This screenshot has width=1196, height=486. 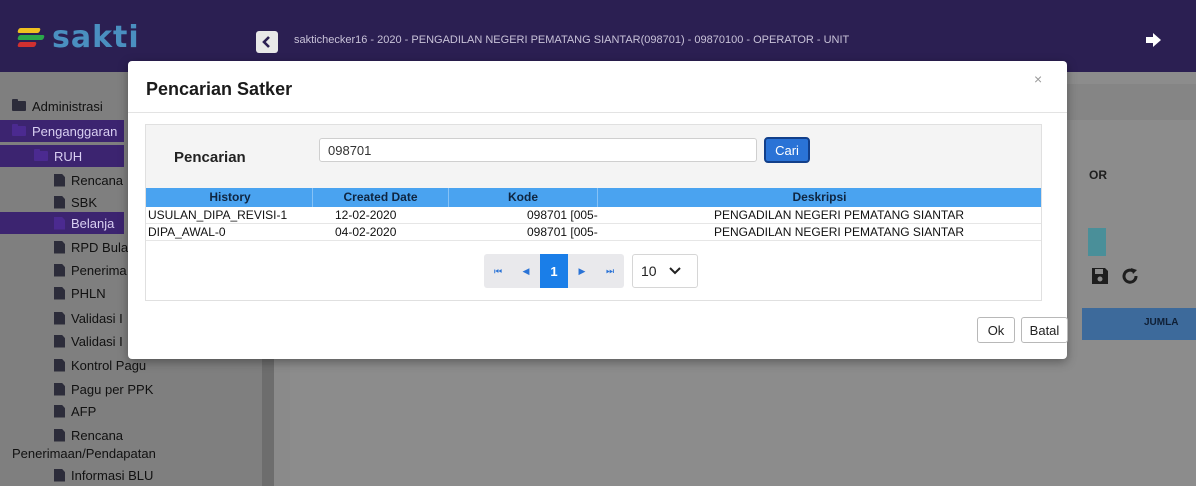 What do you see at coordinates (610, 271) in the screenshot?
I see `last-page-icon: ⏭` at bounding box center [610, 271].